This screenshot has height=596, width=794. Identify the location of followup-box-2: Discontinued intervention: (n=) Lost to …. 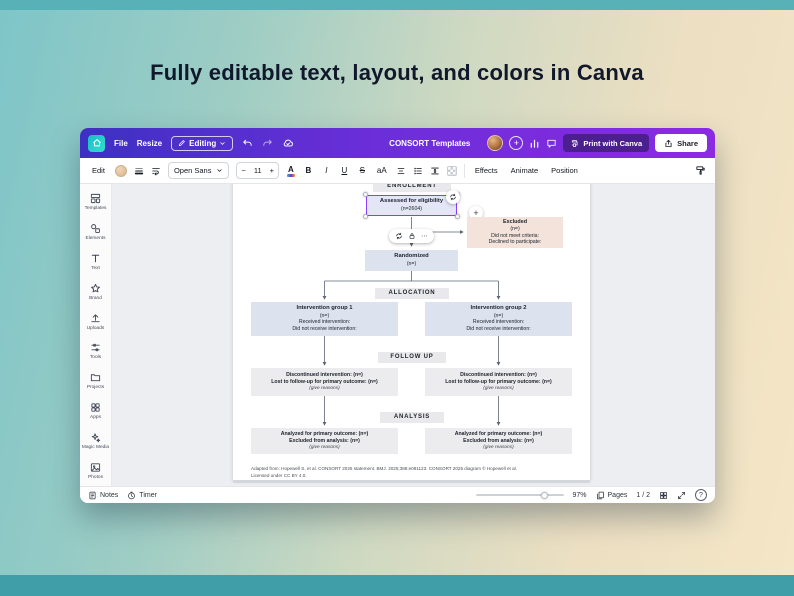
(498, 382).